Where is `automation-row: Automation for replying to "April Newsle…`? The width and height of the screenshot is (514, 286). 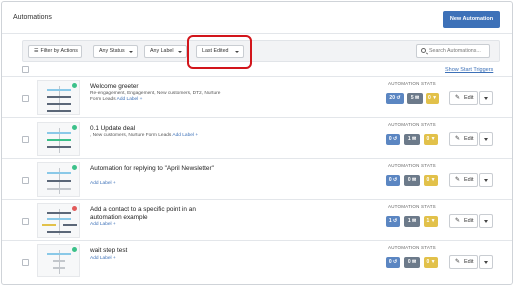
automation-row: Automation for replying to "April Newsle… is located at coordinates (257, 178).